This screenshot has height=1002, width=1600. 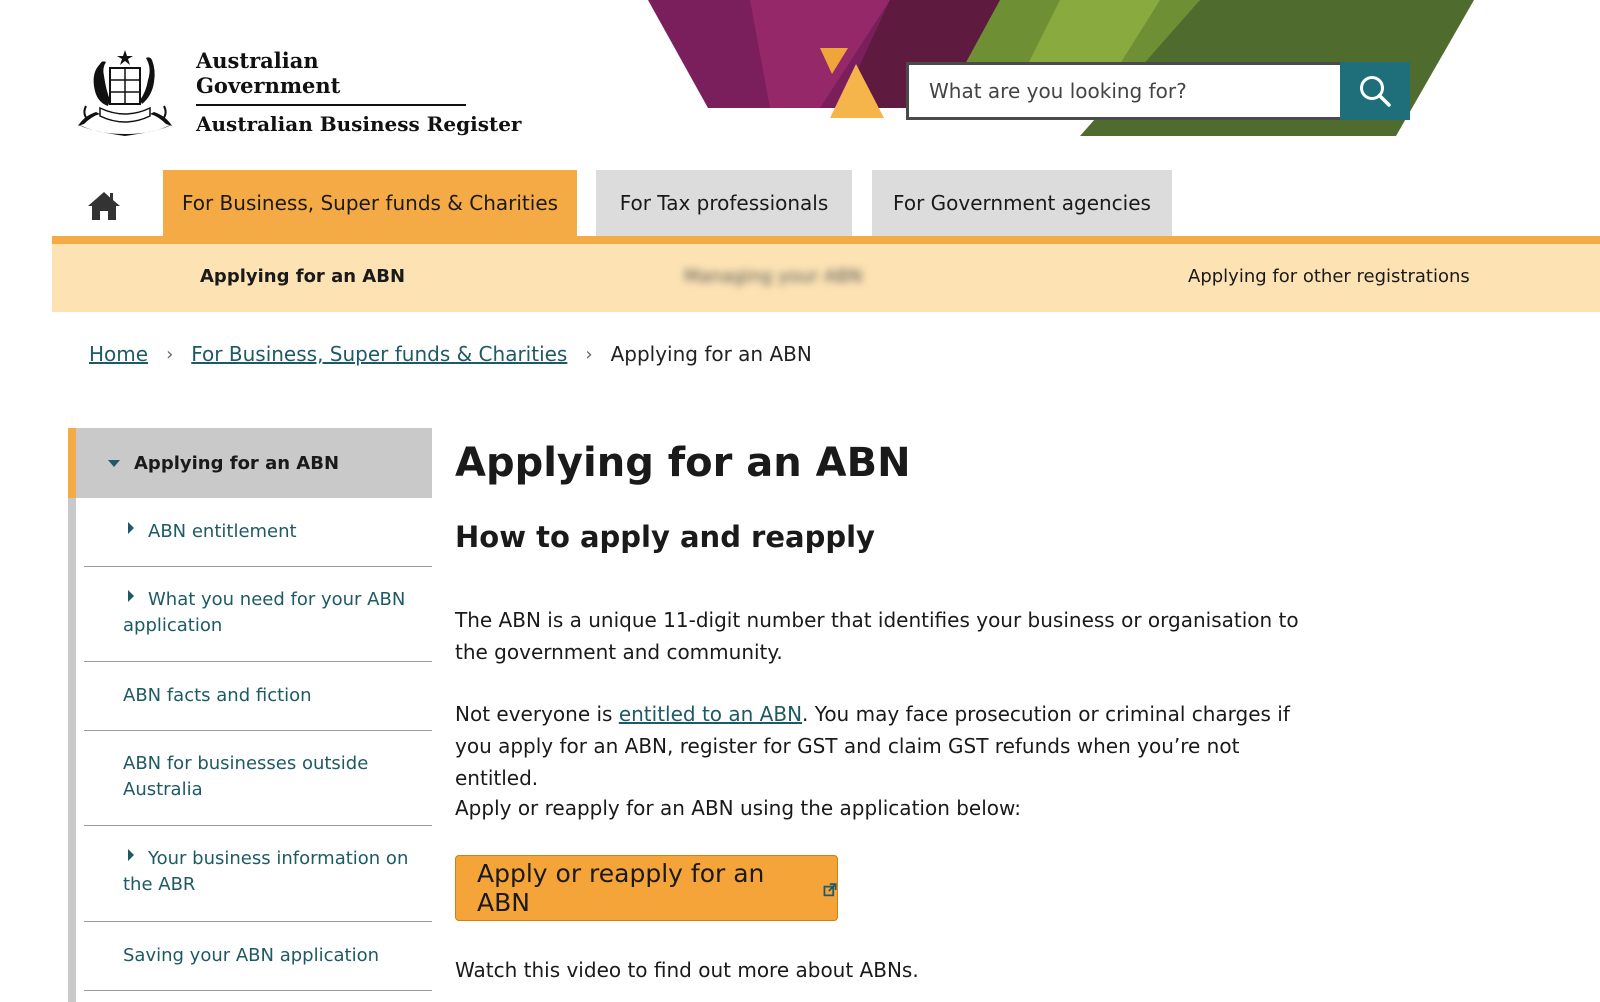 What do you see at coordinates (118, 354) in the screenshot?
I see `breadcrumb-home-link: Home` at bounding box center [118, 354].